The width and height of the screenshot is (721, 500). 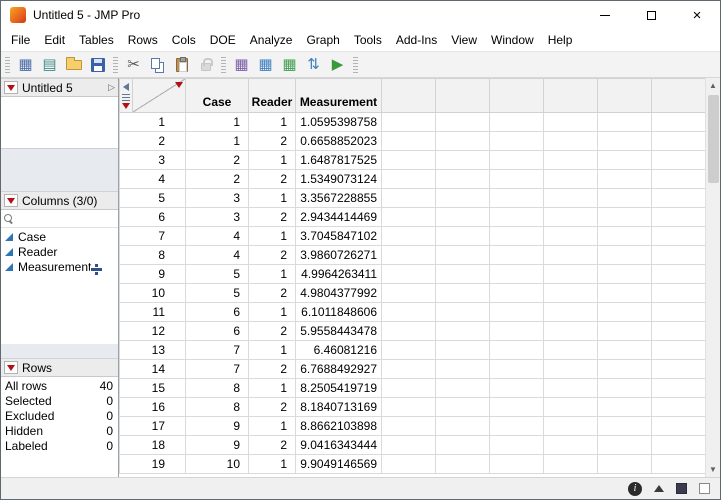 I want to click on column-list-item: Reader, so click(x=59, y=251).